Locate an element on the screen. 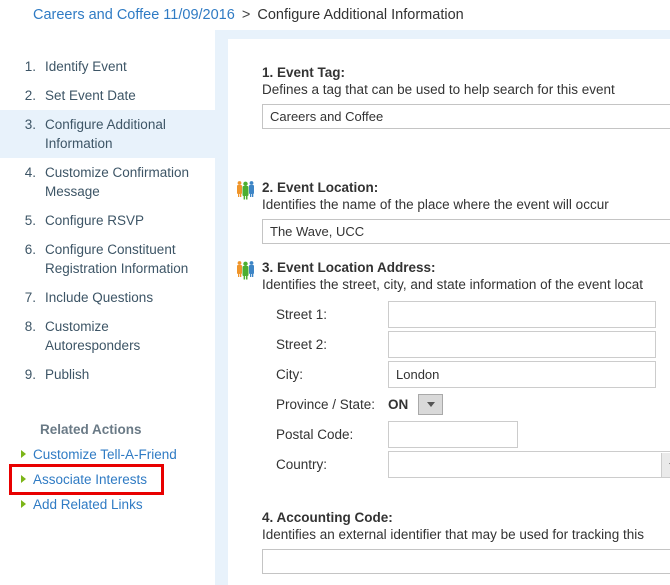 This screenshot has width=670, height=585. province-state-value: ON is located at coordinates (398, 404).